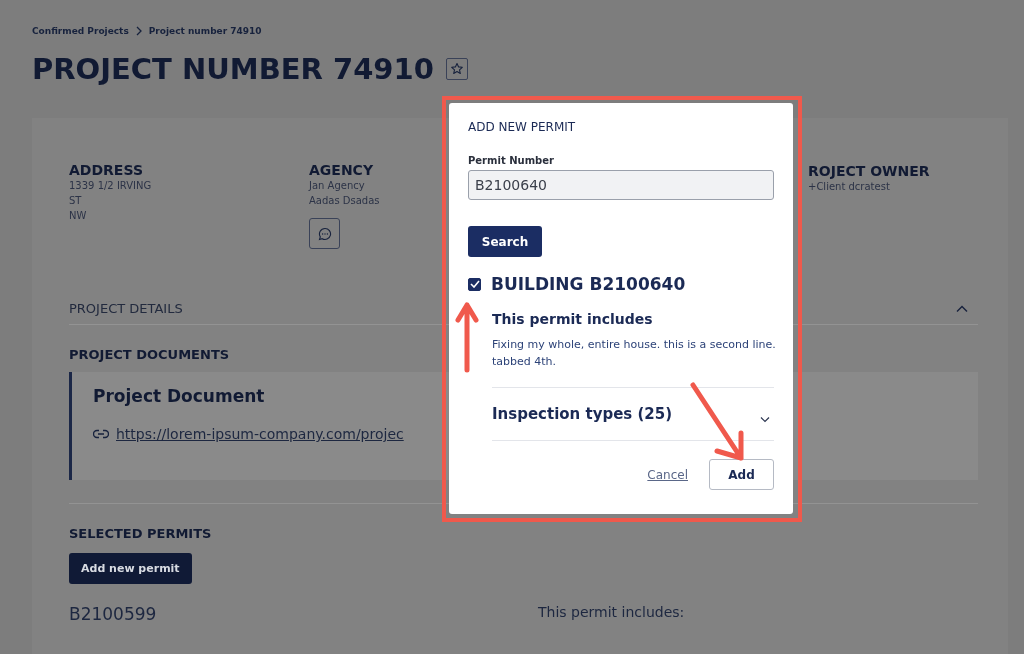 This screenshot has width=1024, height=654. What do you see at coordinates (260, 434) in the screenshot?
I see `document-link: https://lorem-ipsum-company.com/projec` at bounding box center [260, 434].